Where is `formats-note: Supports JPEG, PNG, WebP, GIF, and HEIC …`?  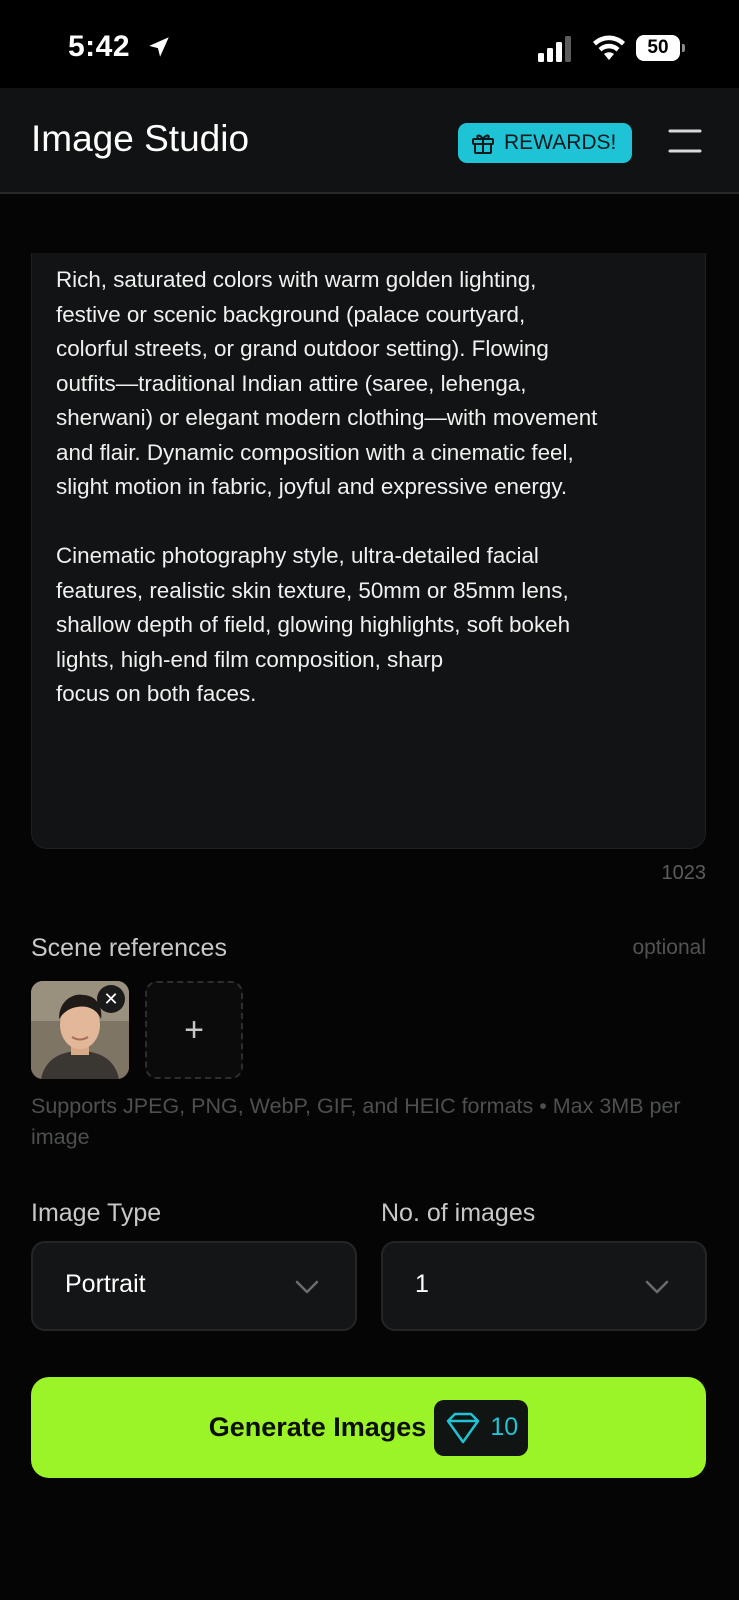
formats-note: Supports JPEG, PNG, WebP, GIF, and HEIC … is located at coordinates (356, 1121).